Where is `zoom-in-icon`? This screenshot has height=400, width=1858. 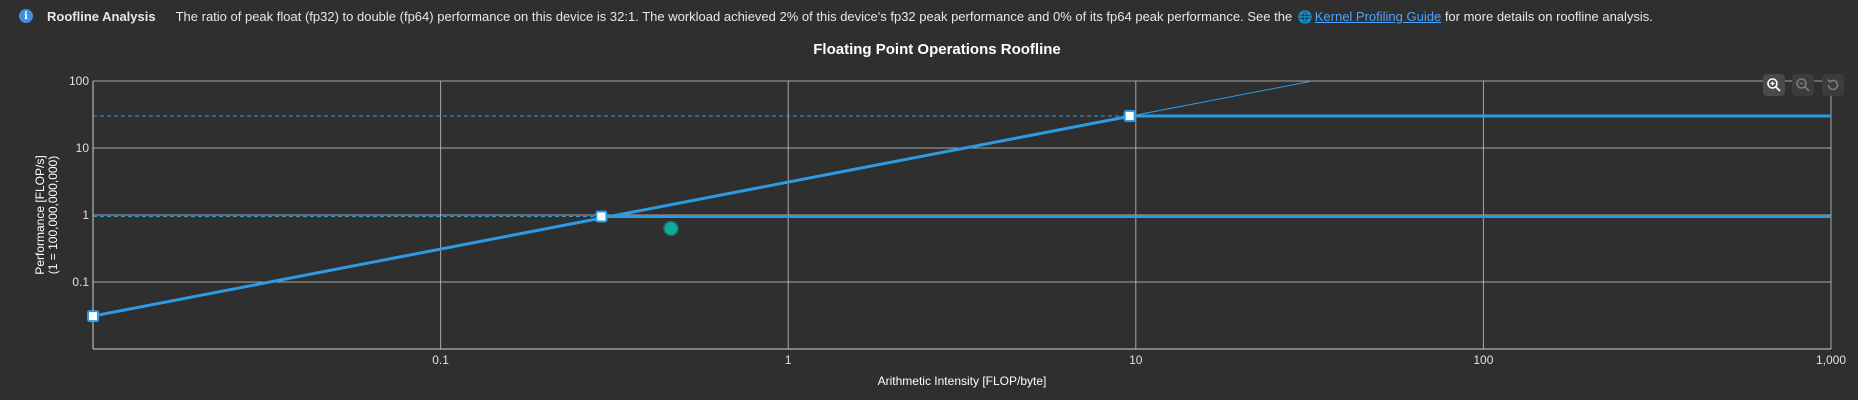 zoom-in-icon is located at coordinates (1774, 85).